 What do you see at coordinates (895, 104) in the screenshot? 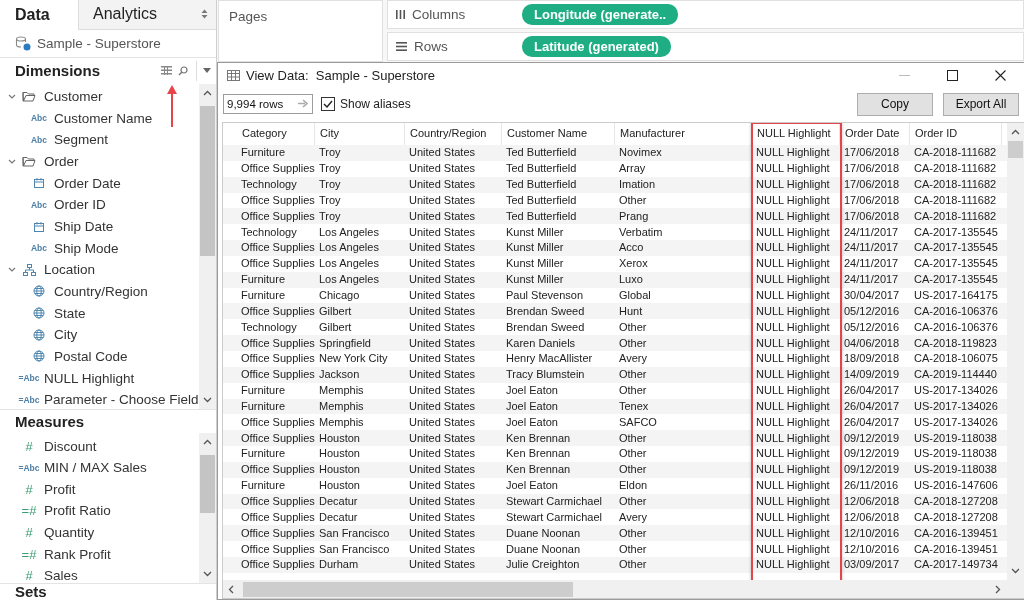
I see `action-button: Copy` at bounding box center [895, 104].